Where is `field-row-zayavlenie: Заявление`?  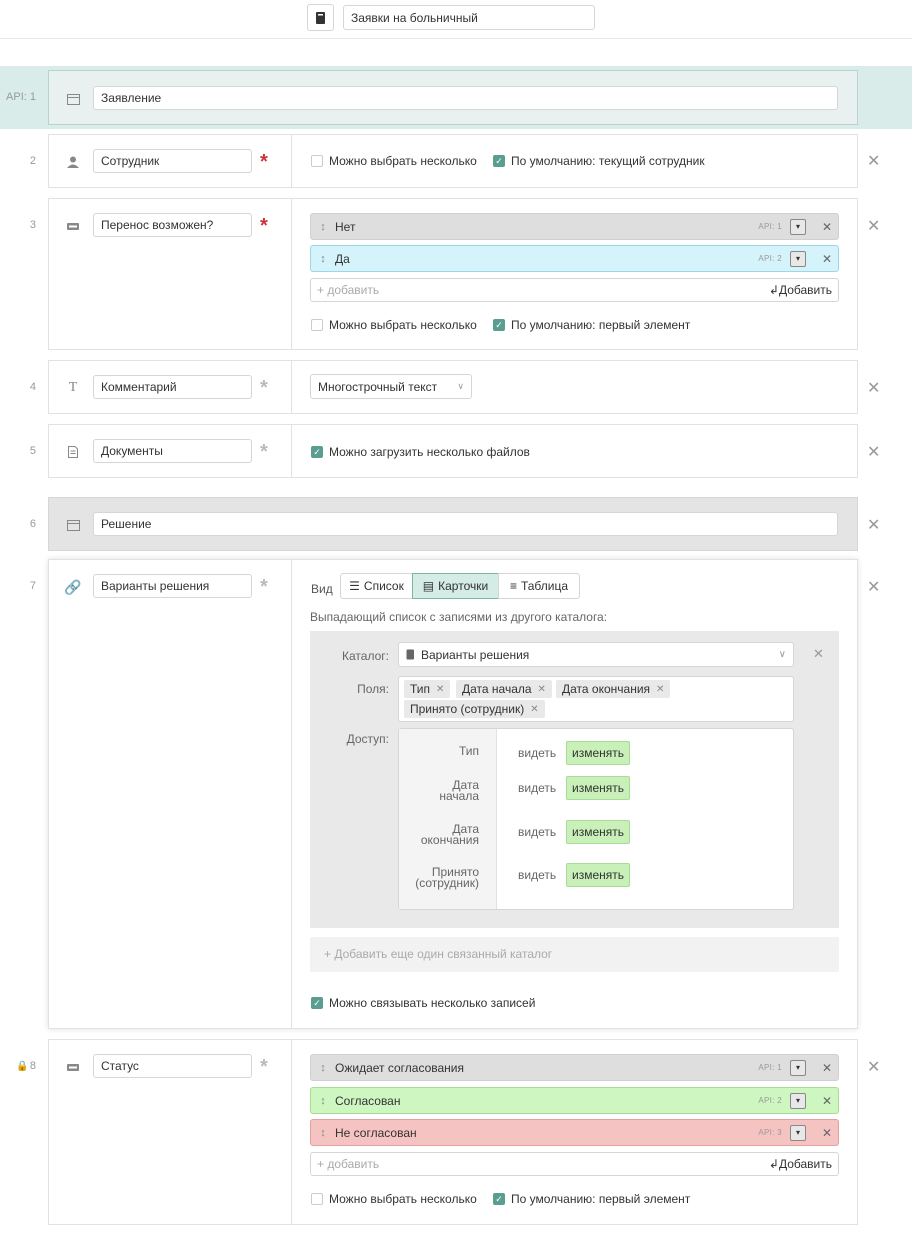
field-row-zayavlenie: Заявление is located at coordinates (453, 97).